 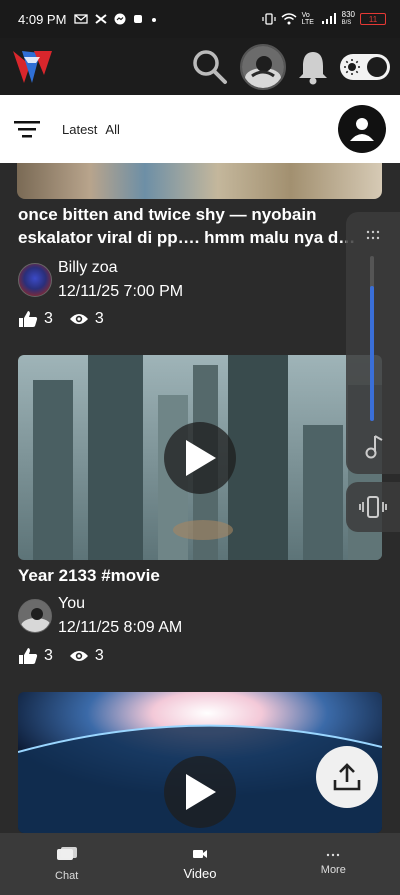 What do you see at coordinates (200, 19) in the screenshot?
I see `status-bar: 4:09 PM Vo LTE 830 B/S 11` at bounding box center [200, 19].